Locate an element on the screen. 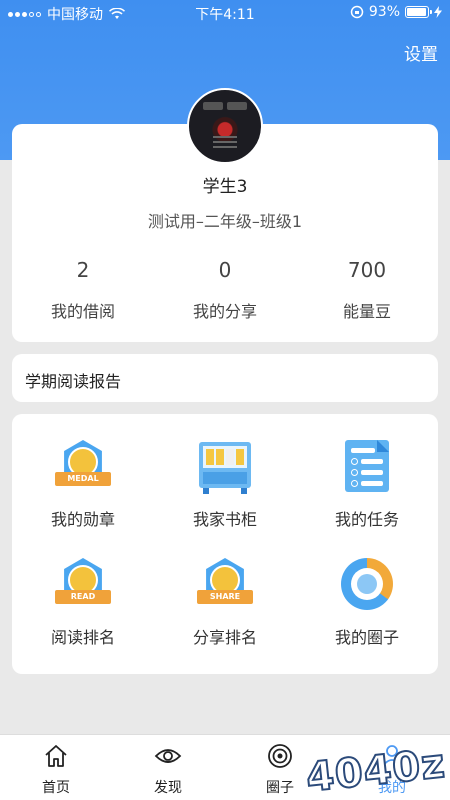 The width and height of the screenshot is (450, 800). student-name: 学生3 is located at coordinates (225, 187).